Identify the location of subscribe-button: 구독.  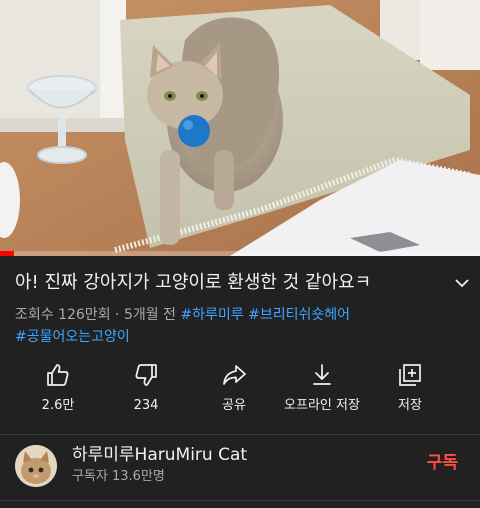
(442, 463).